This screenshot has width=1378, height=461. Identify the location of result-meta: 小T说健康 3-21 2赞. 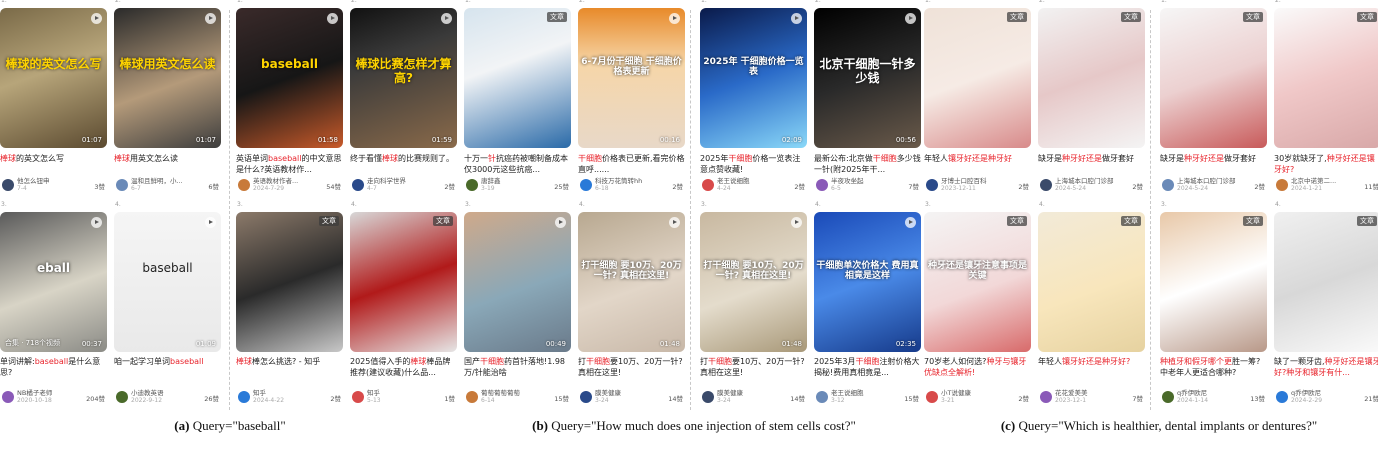
(977, 397).